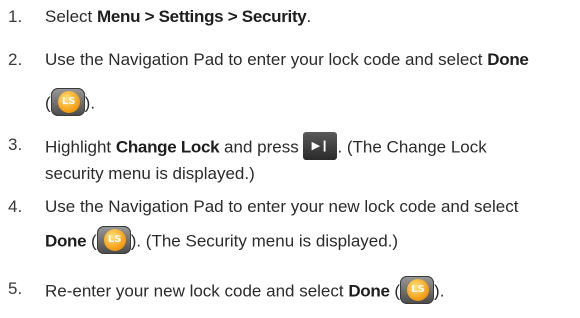 The height and width of the screenshot is (318, 580). What do you see at coordinates (412, 147) in the screenshot?
I see `text: . (The Change Lock` at bounding box center [412, 147].